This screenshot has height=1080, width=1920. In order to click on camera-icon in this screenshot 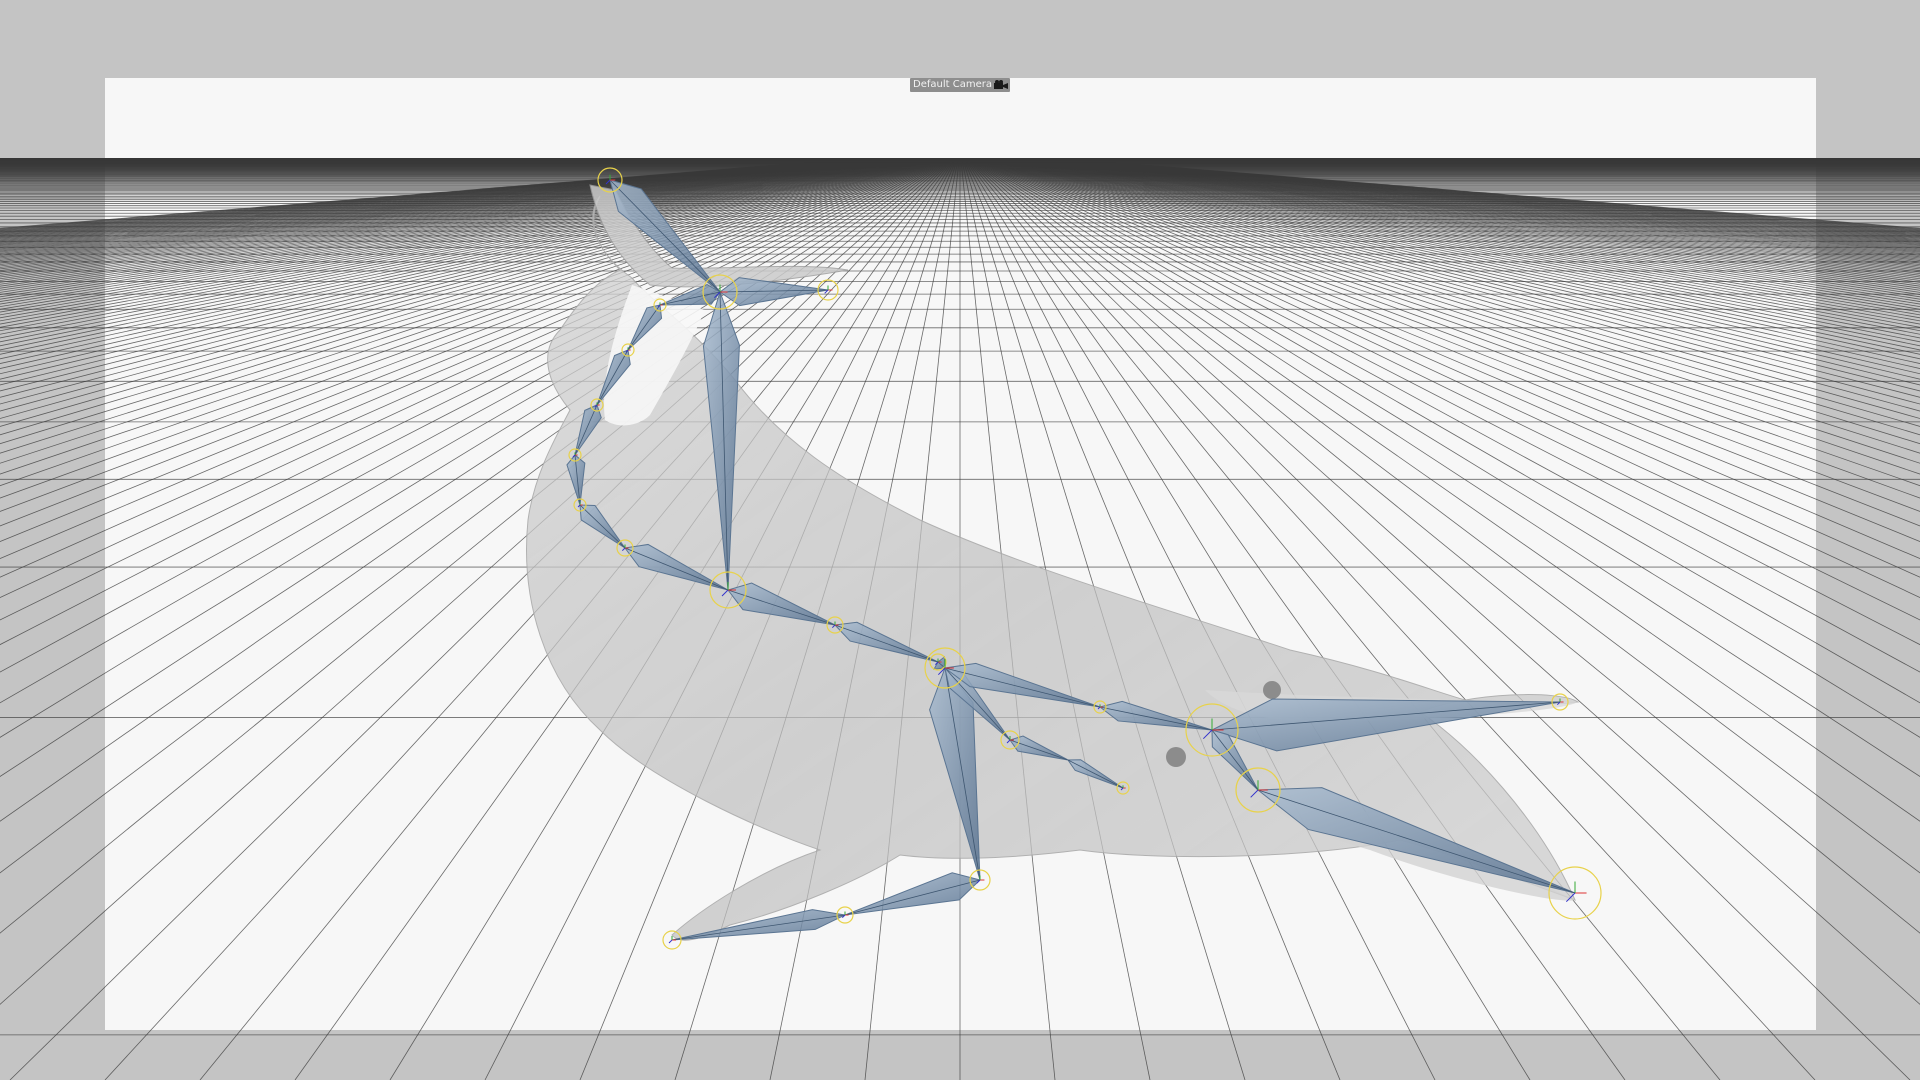, I will do `click(1000, 84)`.